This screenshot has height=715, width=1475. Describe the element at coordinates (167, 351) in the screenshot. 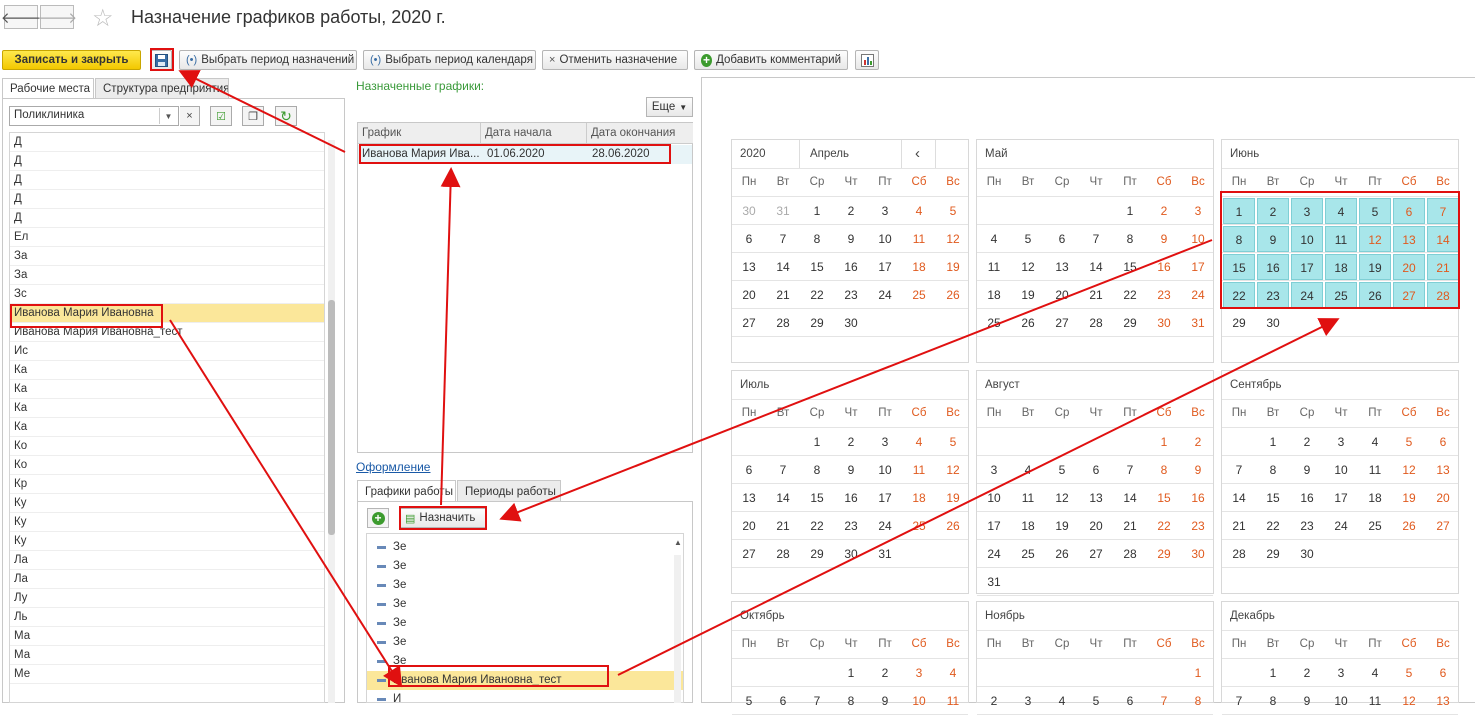

I see `list-item: Ис` at that location.